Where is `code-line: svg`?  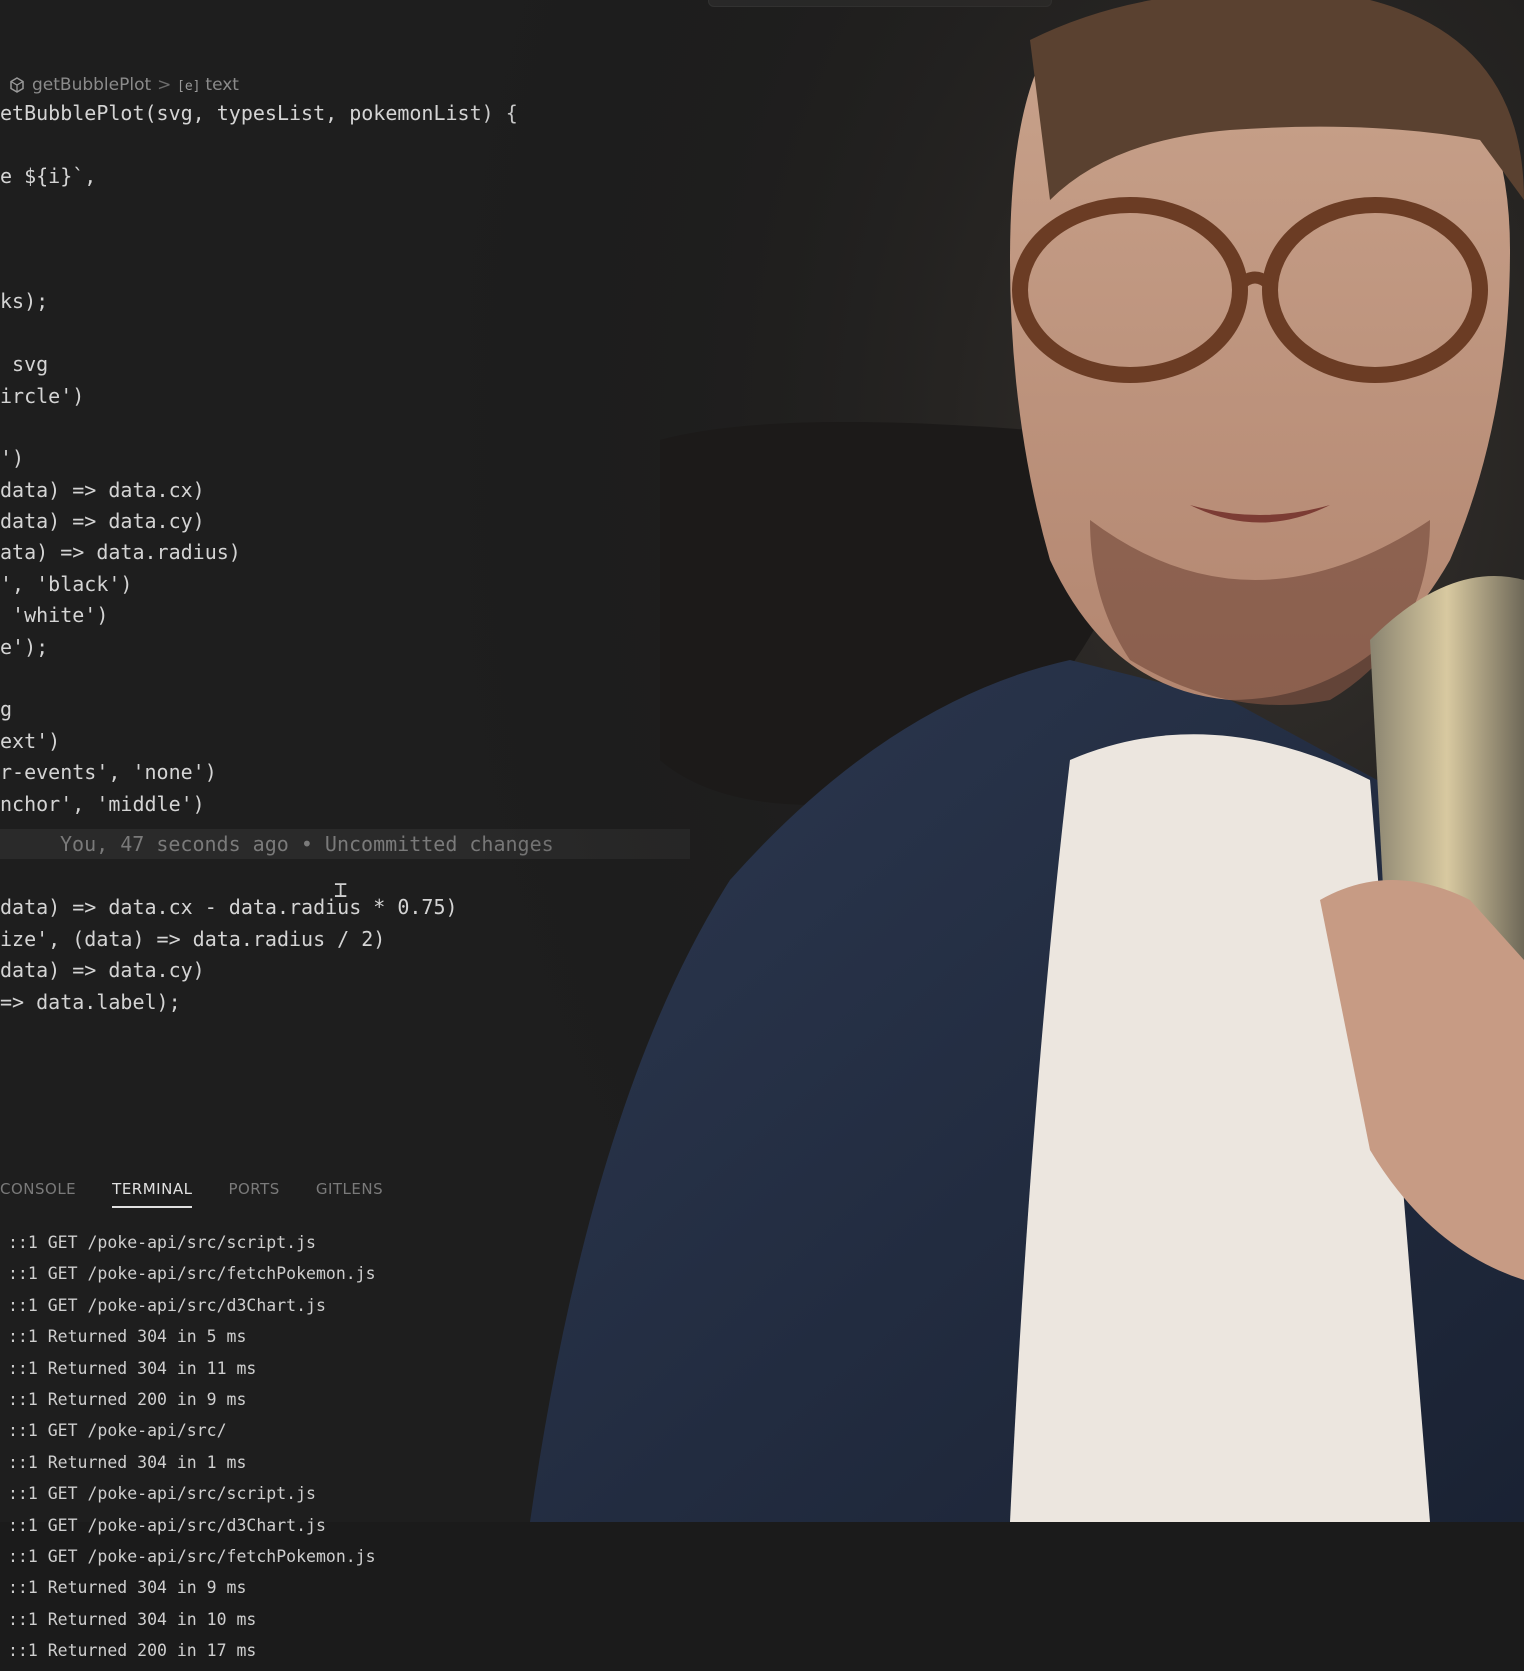 code-line: svg is located at coordinates (24, 364).